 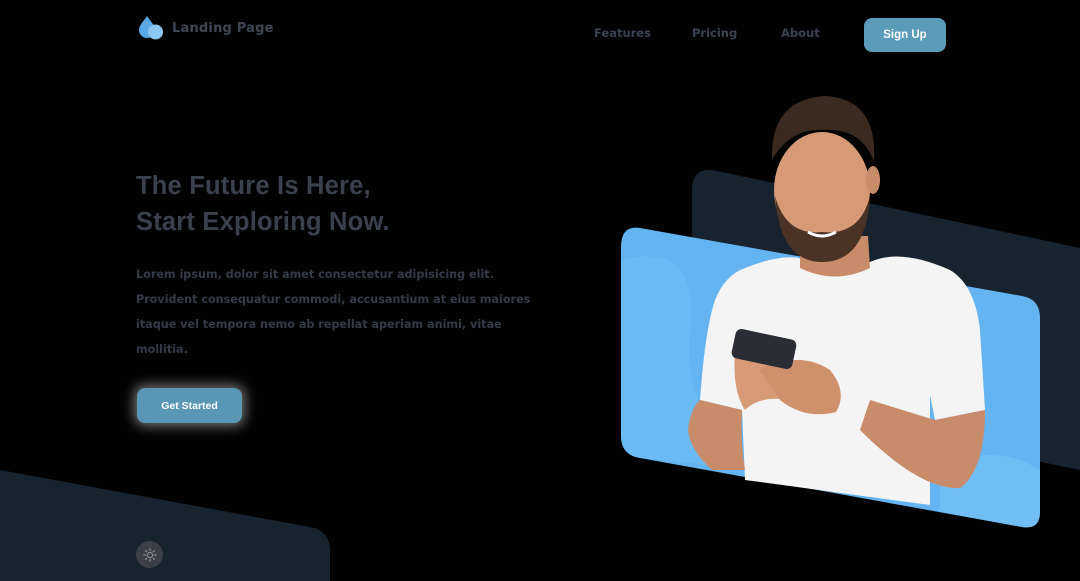 What do you see at coordinates (263, 222) in the screenshot?
I see `hero-title-line-2: Start Exploring Now.` at bounding box center [263, 222].